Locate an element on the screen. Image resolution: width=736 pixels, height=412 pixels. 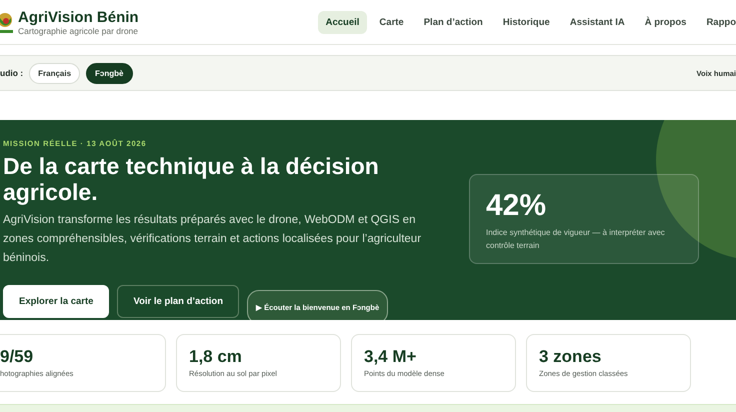
hero-title: De la carte technique à la décision agricole. is located at coordinates (191, 179).